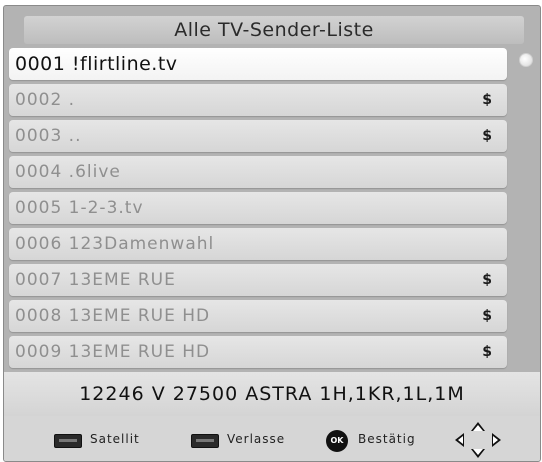 This screenshot has width=542, height=462. What do you see at coordinates (258, 136) in the screenshot?
I see `channel-row: 0003 .. $` at bounding box center [258, 136].